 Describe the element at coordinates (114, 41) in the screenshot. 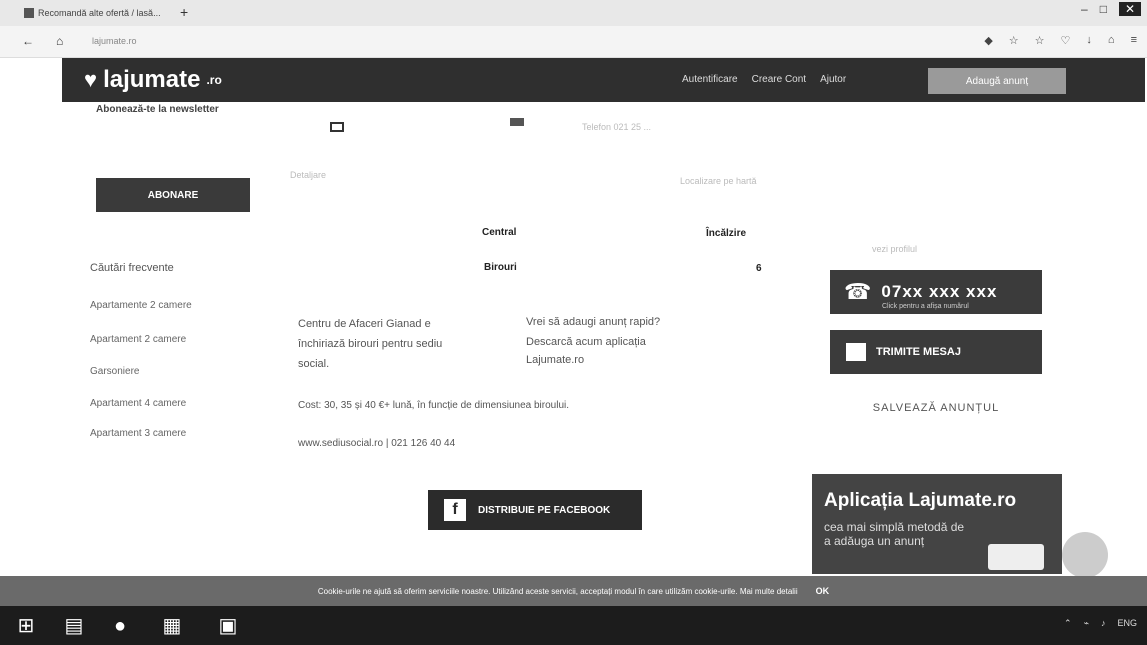

I see `url-field: lajumate.ro` at that location.